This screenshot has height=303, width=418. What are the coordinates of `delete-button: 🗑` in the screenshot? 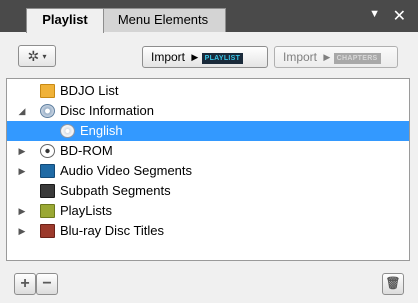 It's located at (393, 284).